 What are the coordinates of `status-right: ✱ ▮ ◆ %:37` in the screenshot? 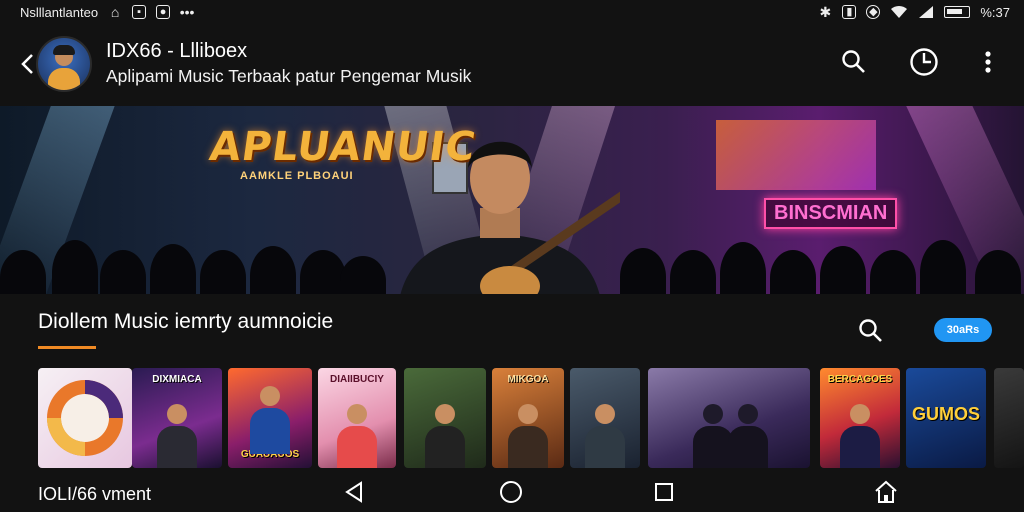 It's located at (914, 12).